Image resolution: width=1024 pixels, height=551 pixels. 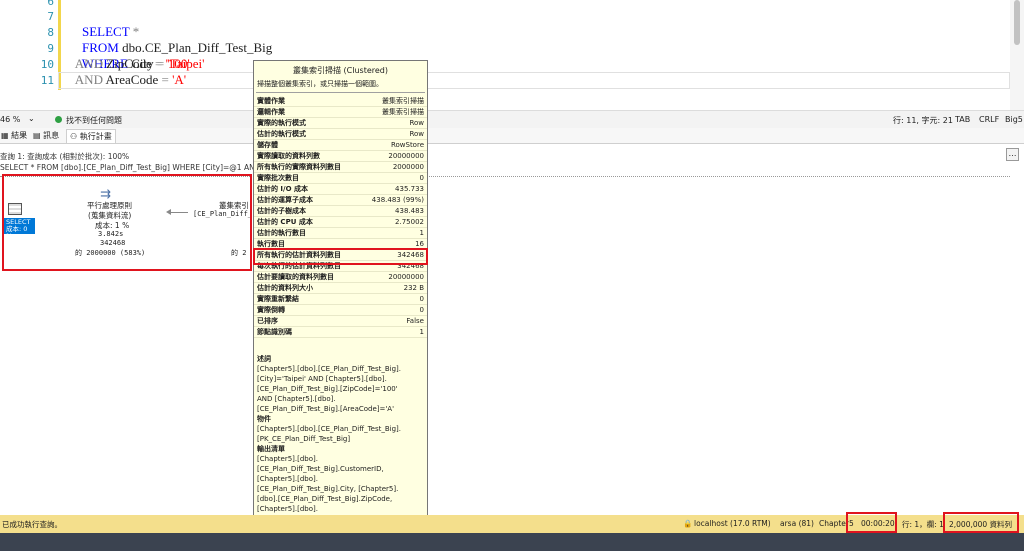 I want to click on tooltip-property-row: 儲存體 RowStore, so click(x=340, y=145).